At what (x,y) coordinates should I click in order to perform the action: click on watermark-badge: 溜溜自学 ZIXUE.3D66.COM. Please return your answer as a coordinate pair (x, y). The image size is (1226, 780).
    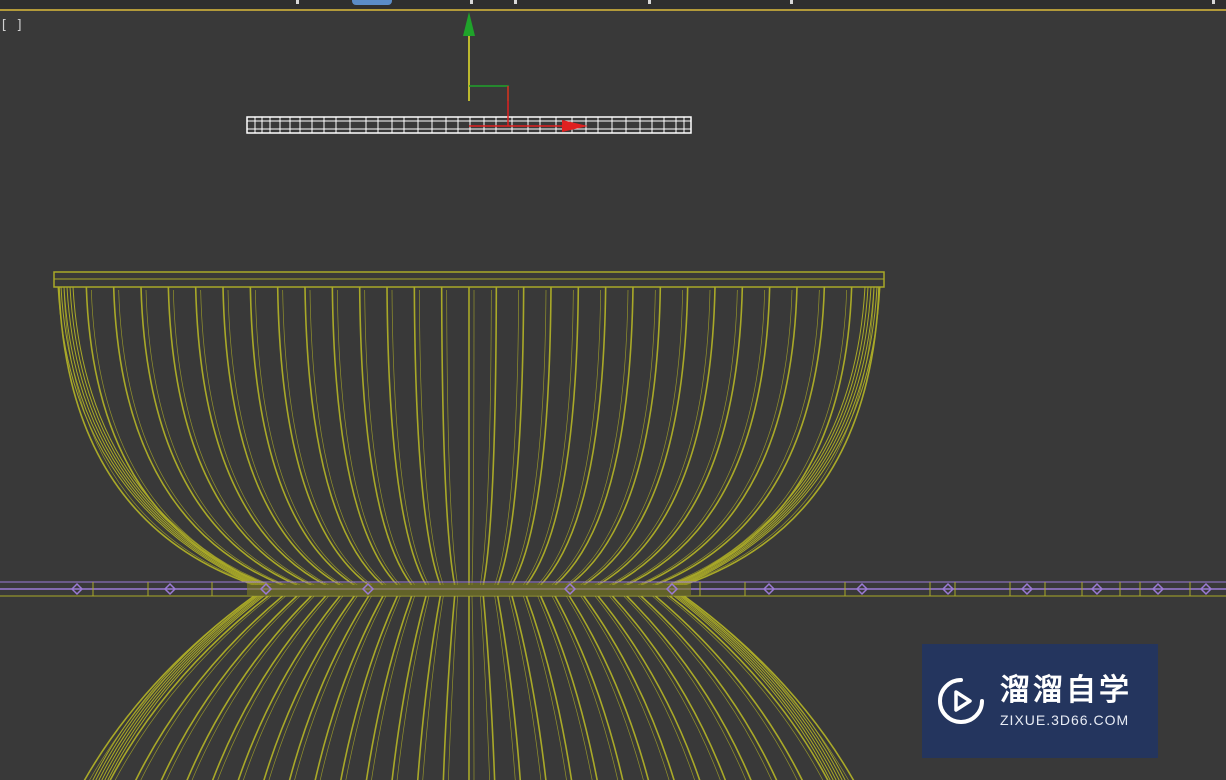
    Looking at the image, I should click on (1040, 701).